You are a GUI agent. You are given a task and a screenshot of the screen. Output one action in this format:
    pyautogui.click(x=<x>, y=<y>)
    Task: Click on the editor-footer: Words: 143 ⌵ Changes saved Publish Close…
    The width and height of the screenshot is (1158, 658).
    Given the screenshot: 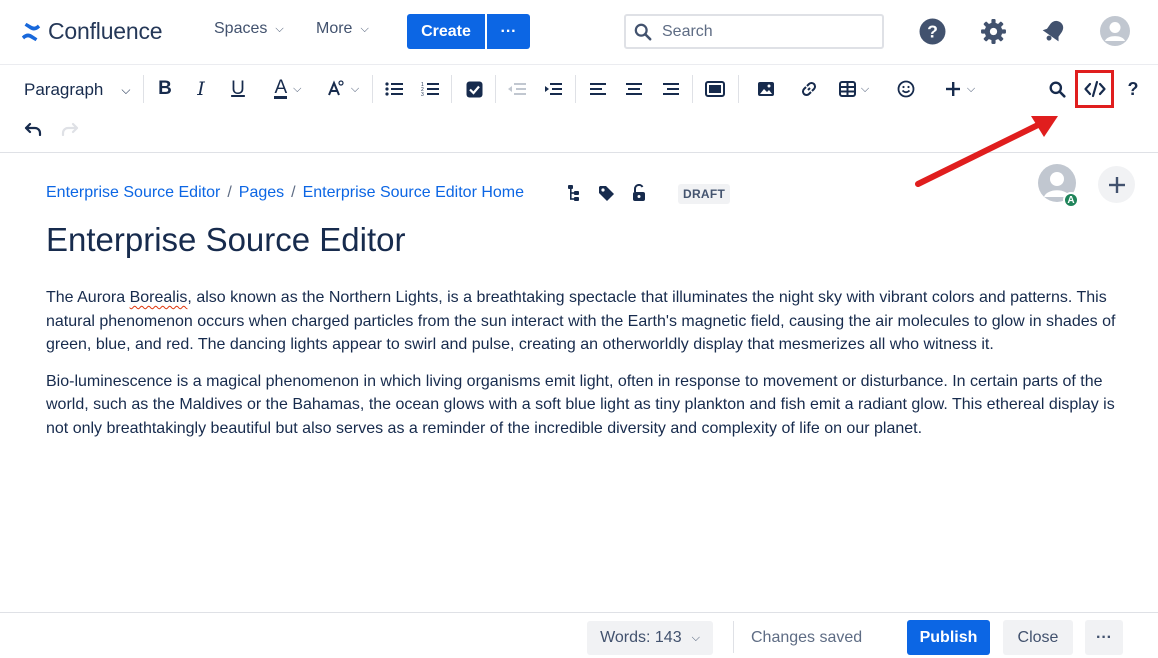 What is the action you would take?
    pyautogui.click(x=579, y=635)
    